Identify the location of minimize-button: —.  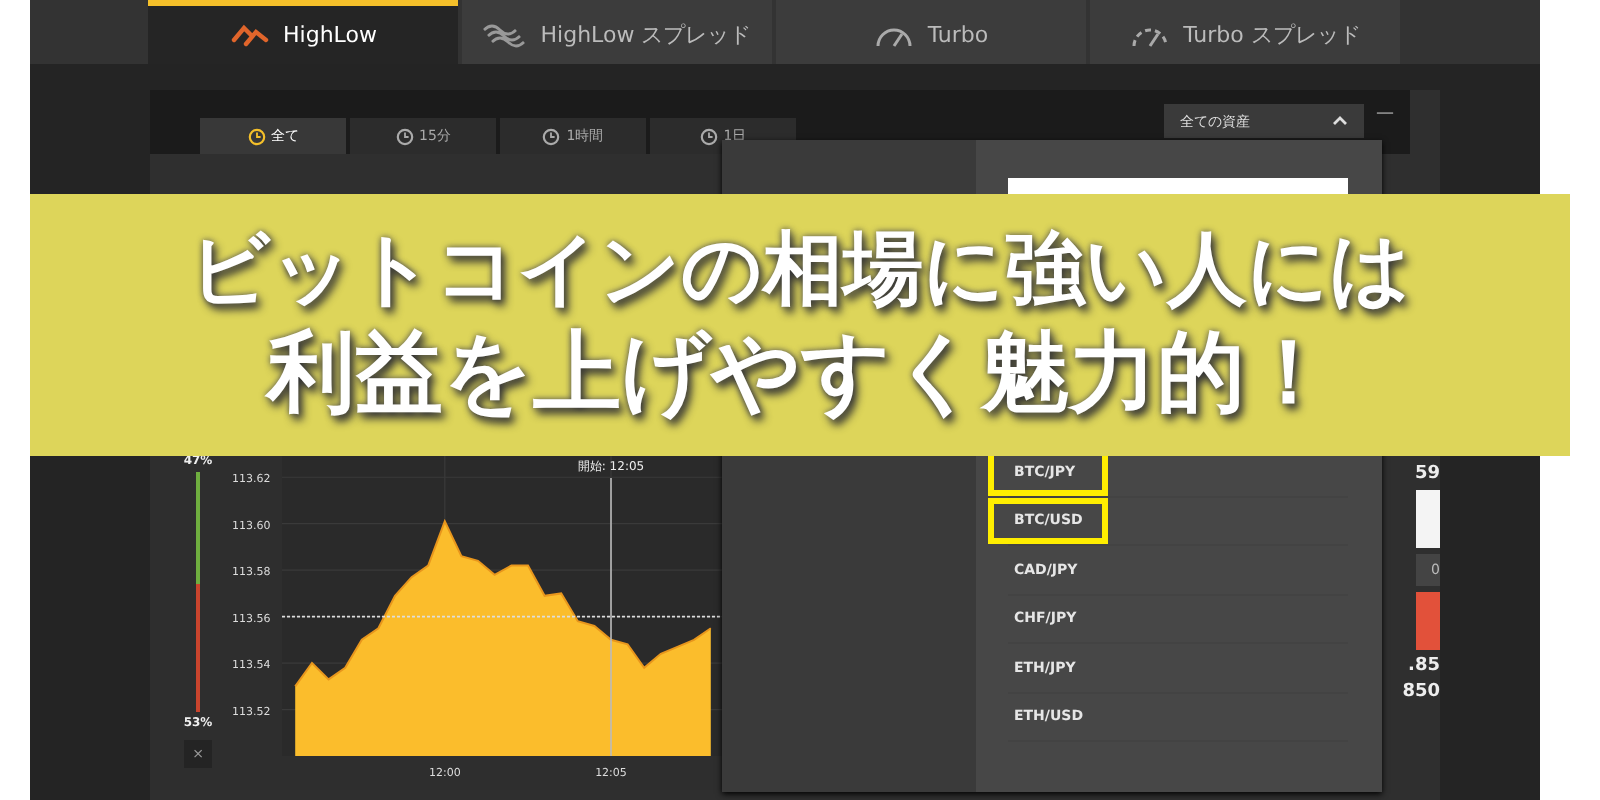
(1385, 114).